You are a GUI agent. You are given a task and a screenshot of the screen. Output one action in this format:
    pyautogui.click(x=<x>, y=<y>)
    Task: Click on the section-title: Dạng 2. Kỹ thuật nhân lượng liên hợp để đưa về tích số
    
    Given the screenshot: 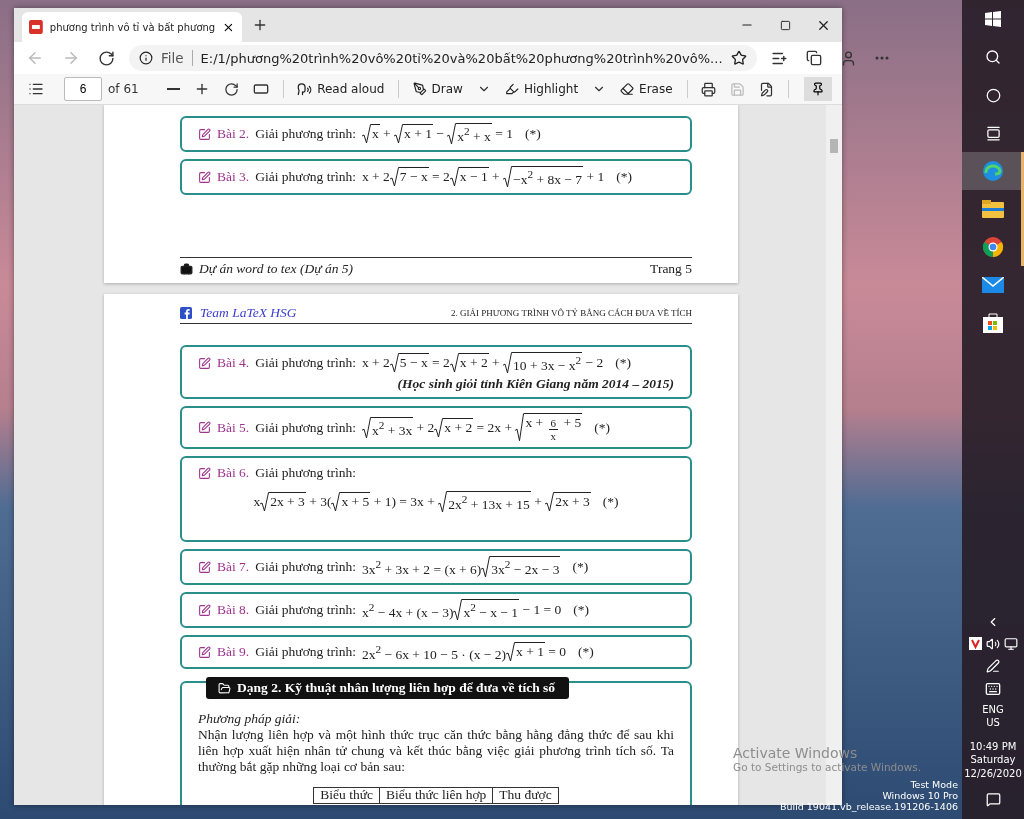 What is the action you would take?
    pyautogui.click(x=388, y=688)
    